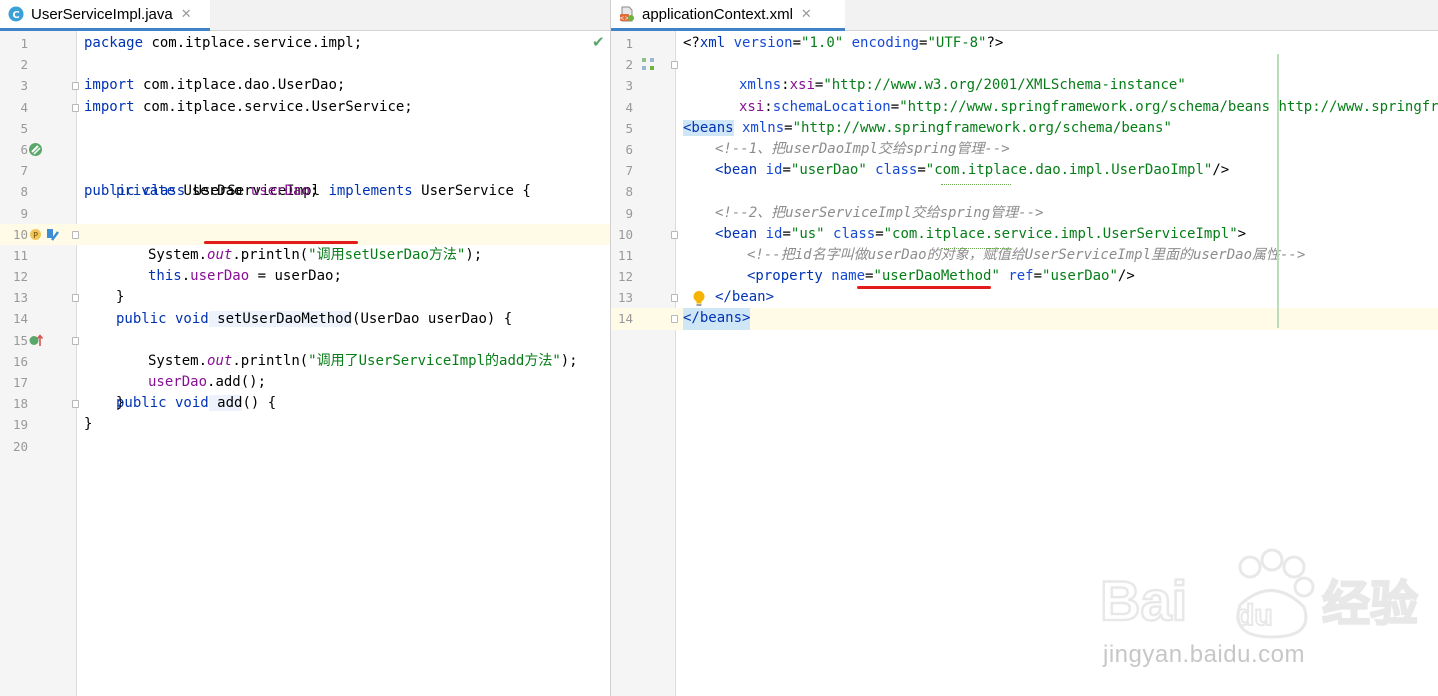  What do you see at coordinates (102, 14) in the screenshot?
I see `tab-label: UserServiceImpl.java` at bounding box center [102, 14].